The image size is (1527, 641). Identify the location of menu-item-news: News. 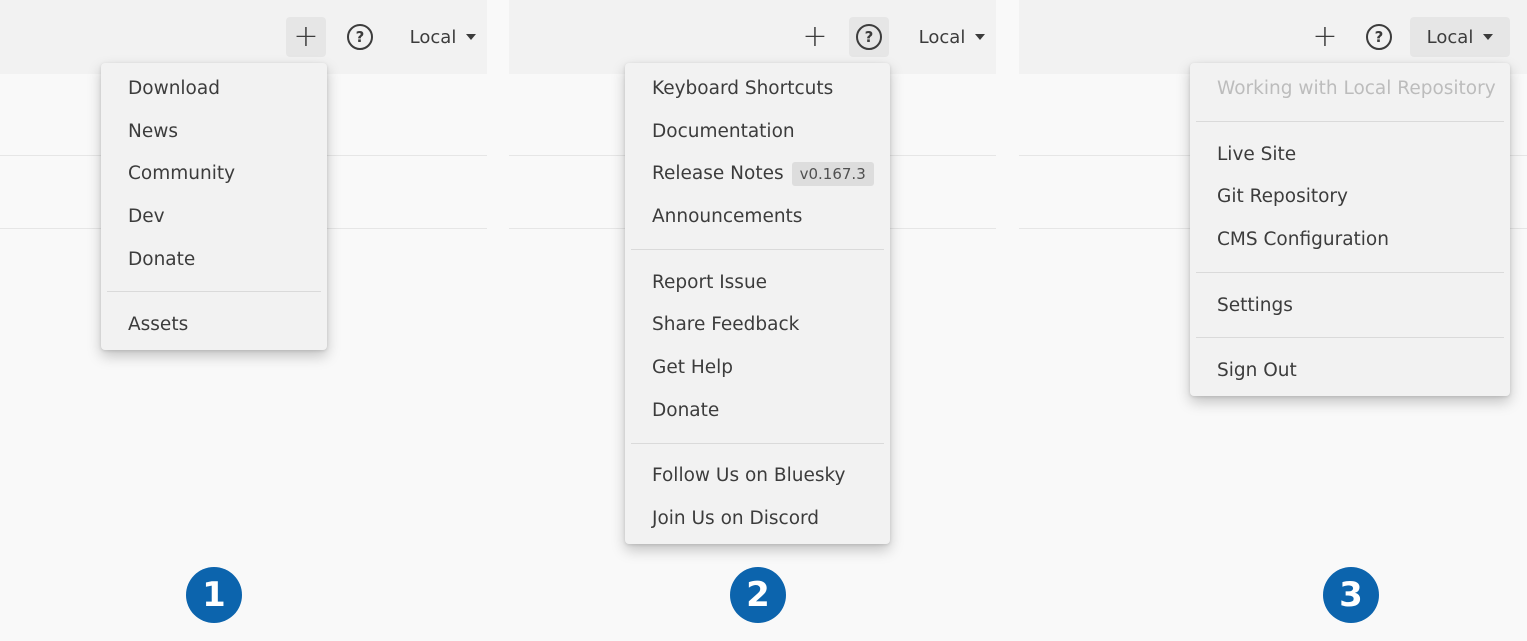
(214, 131).